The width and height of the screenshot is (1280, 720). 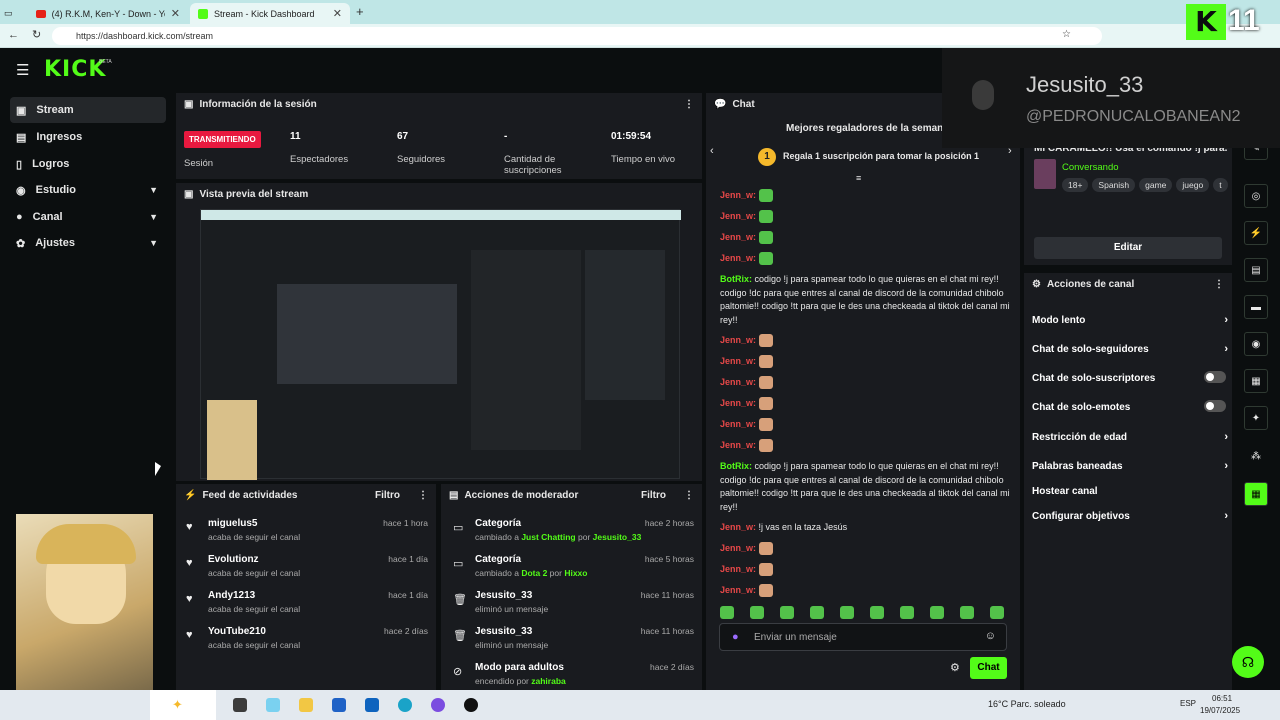 I want to click on subscribers-only-toggle, so click(x=1215, y=377).